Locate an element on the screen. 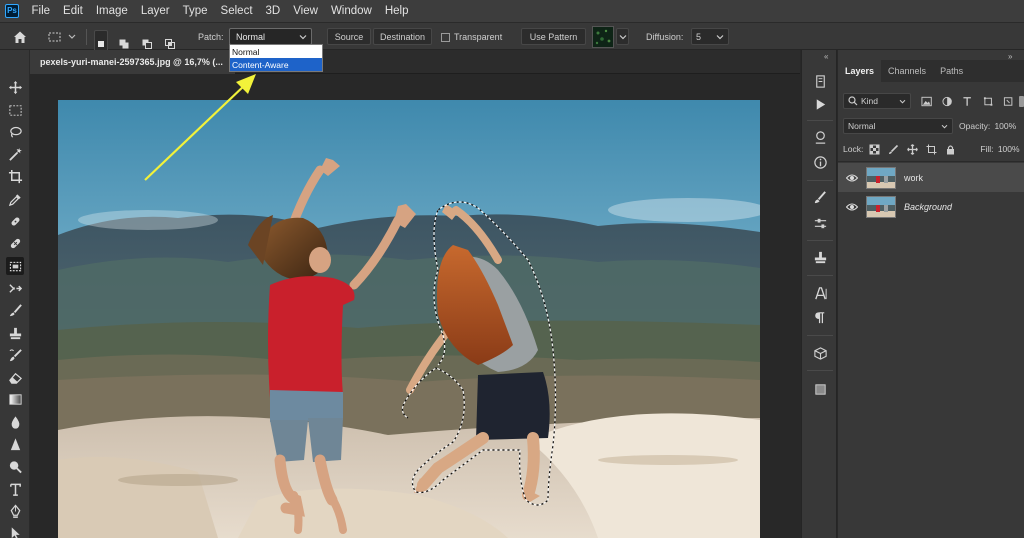 Image resolution: width=1024 pixels, height=538 pixels. lock-transparent-pixels-icon is located at coordinates (874, 149).